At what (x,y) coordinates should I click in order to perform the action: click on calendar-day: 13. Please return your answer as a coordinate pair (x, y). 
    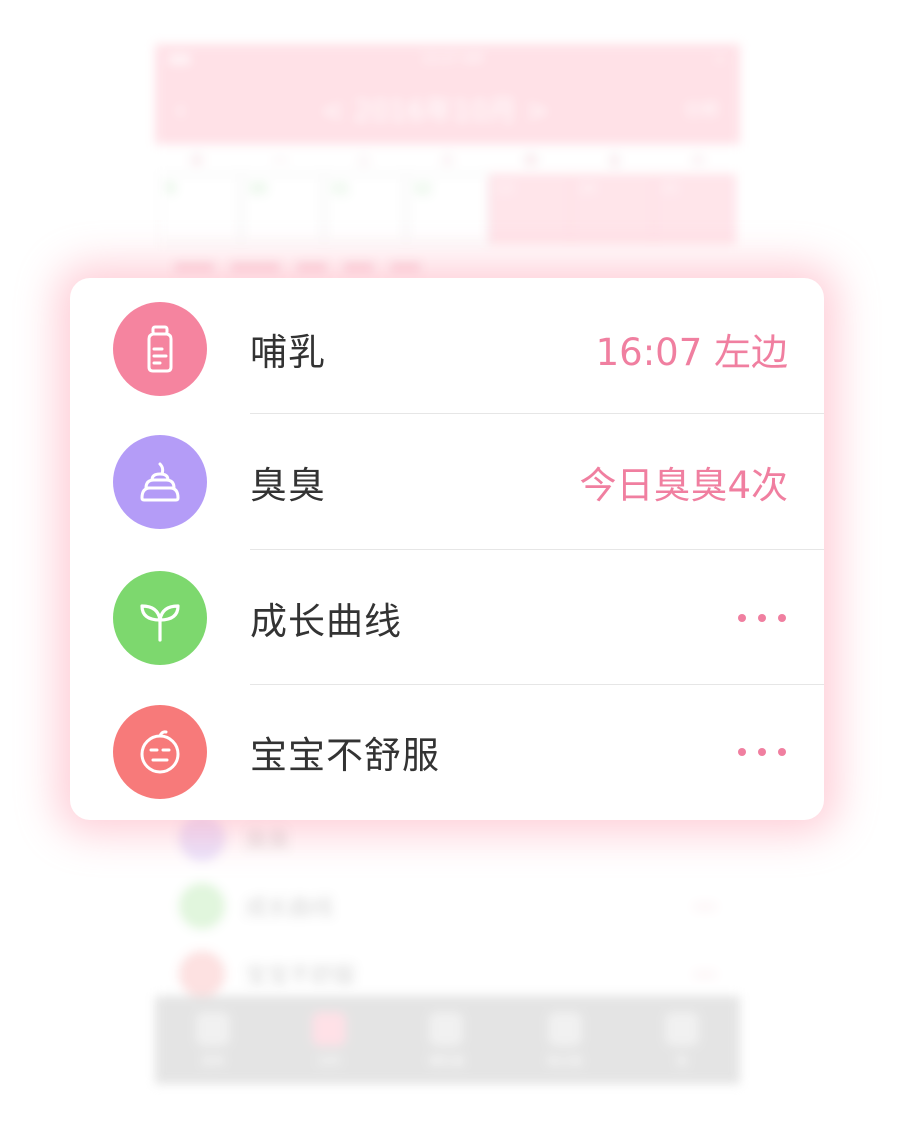
    Looking at the image, I should click on (530, 209).